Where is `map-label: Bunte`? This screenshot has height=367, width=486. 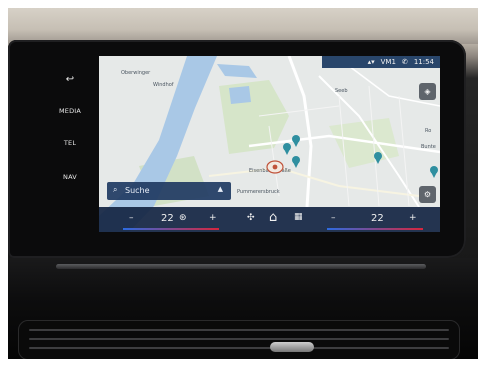
map-label: Bunte is located at coordinates (428, 147).